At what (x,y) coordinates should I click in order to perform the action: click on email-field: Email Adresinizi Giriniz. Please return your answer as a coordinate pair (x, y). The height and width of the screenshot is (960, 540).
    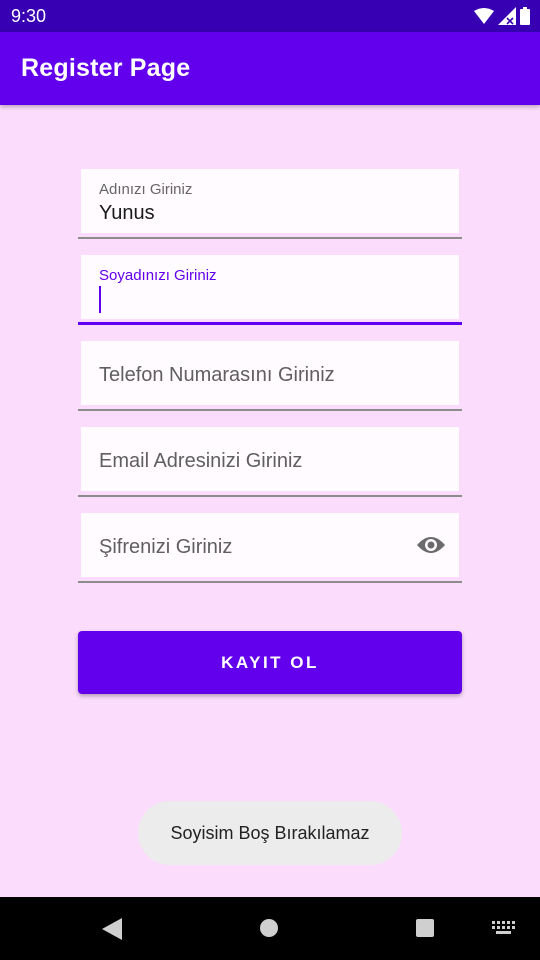
    Looking at the image, I should click on (270, 462).